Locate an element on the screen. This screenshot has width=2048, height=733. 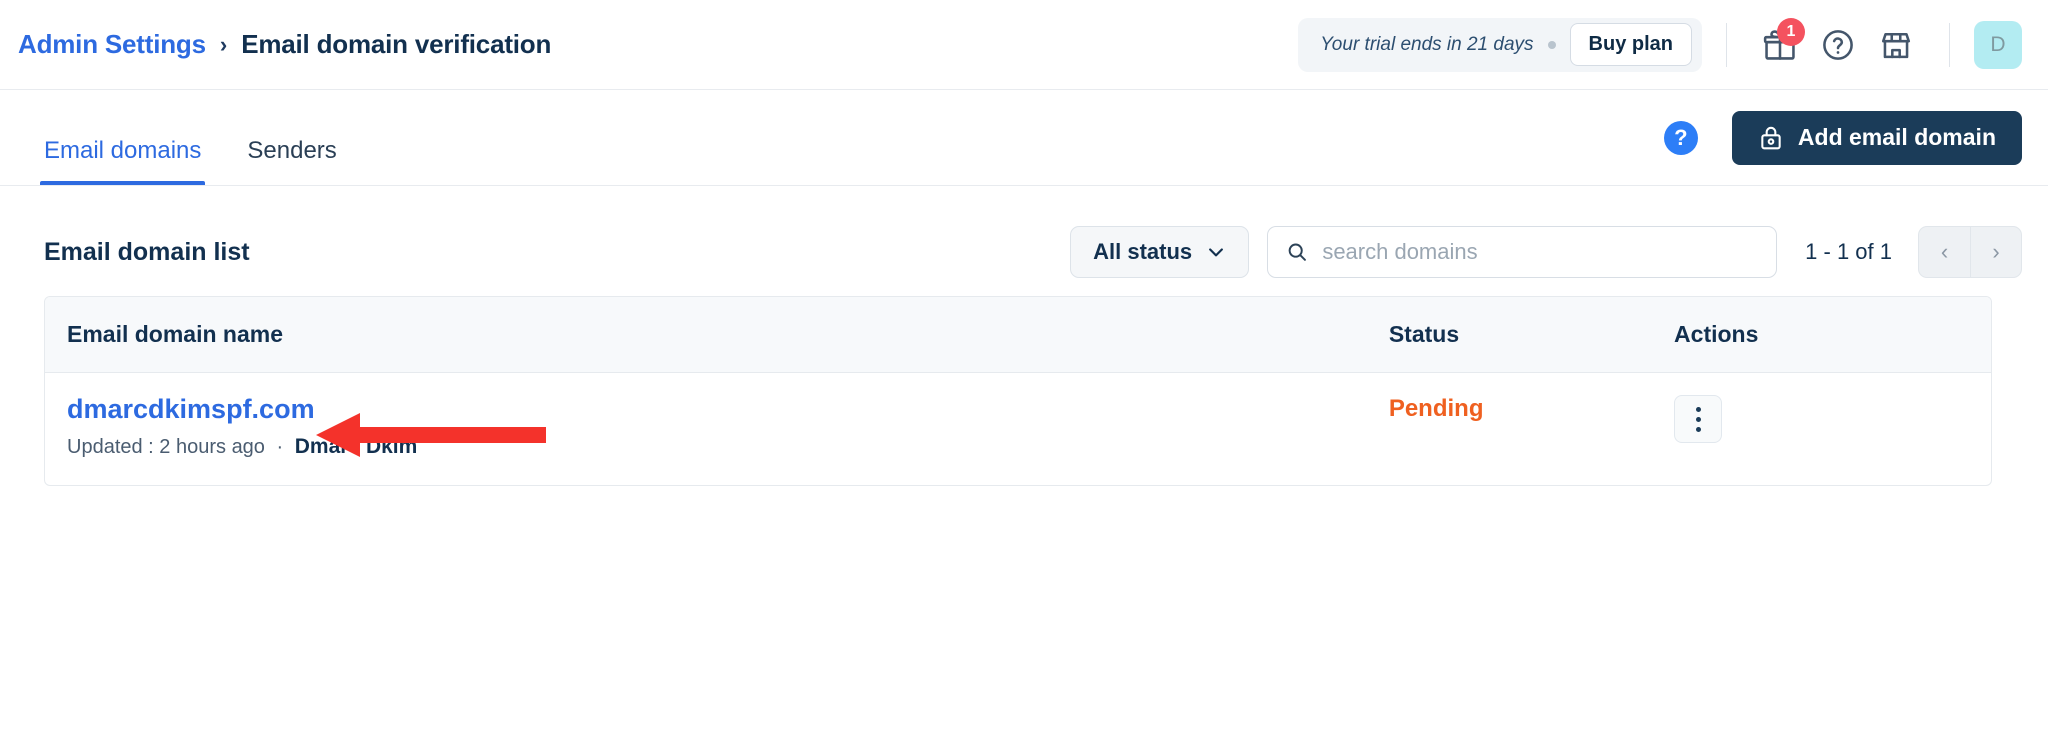
top-bar-right: Your trial ends in 21 days Buy plan 1 D is located at coordinates (1660, 44).